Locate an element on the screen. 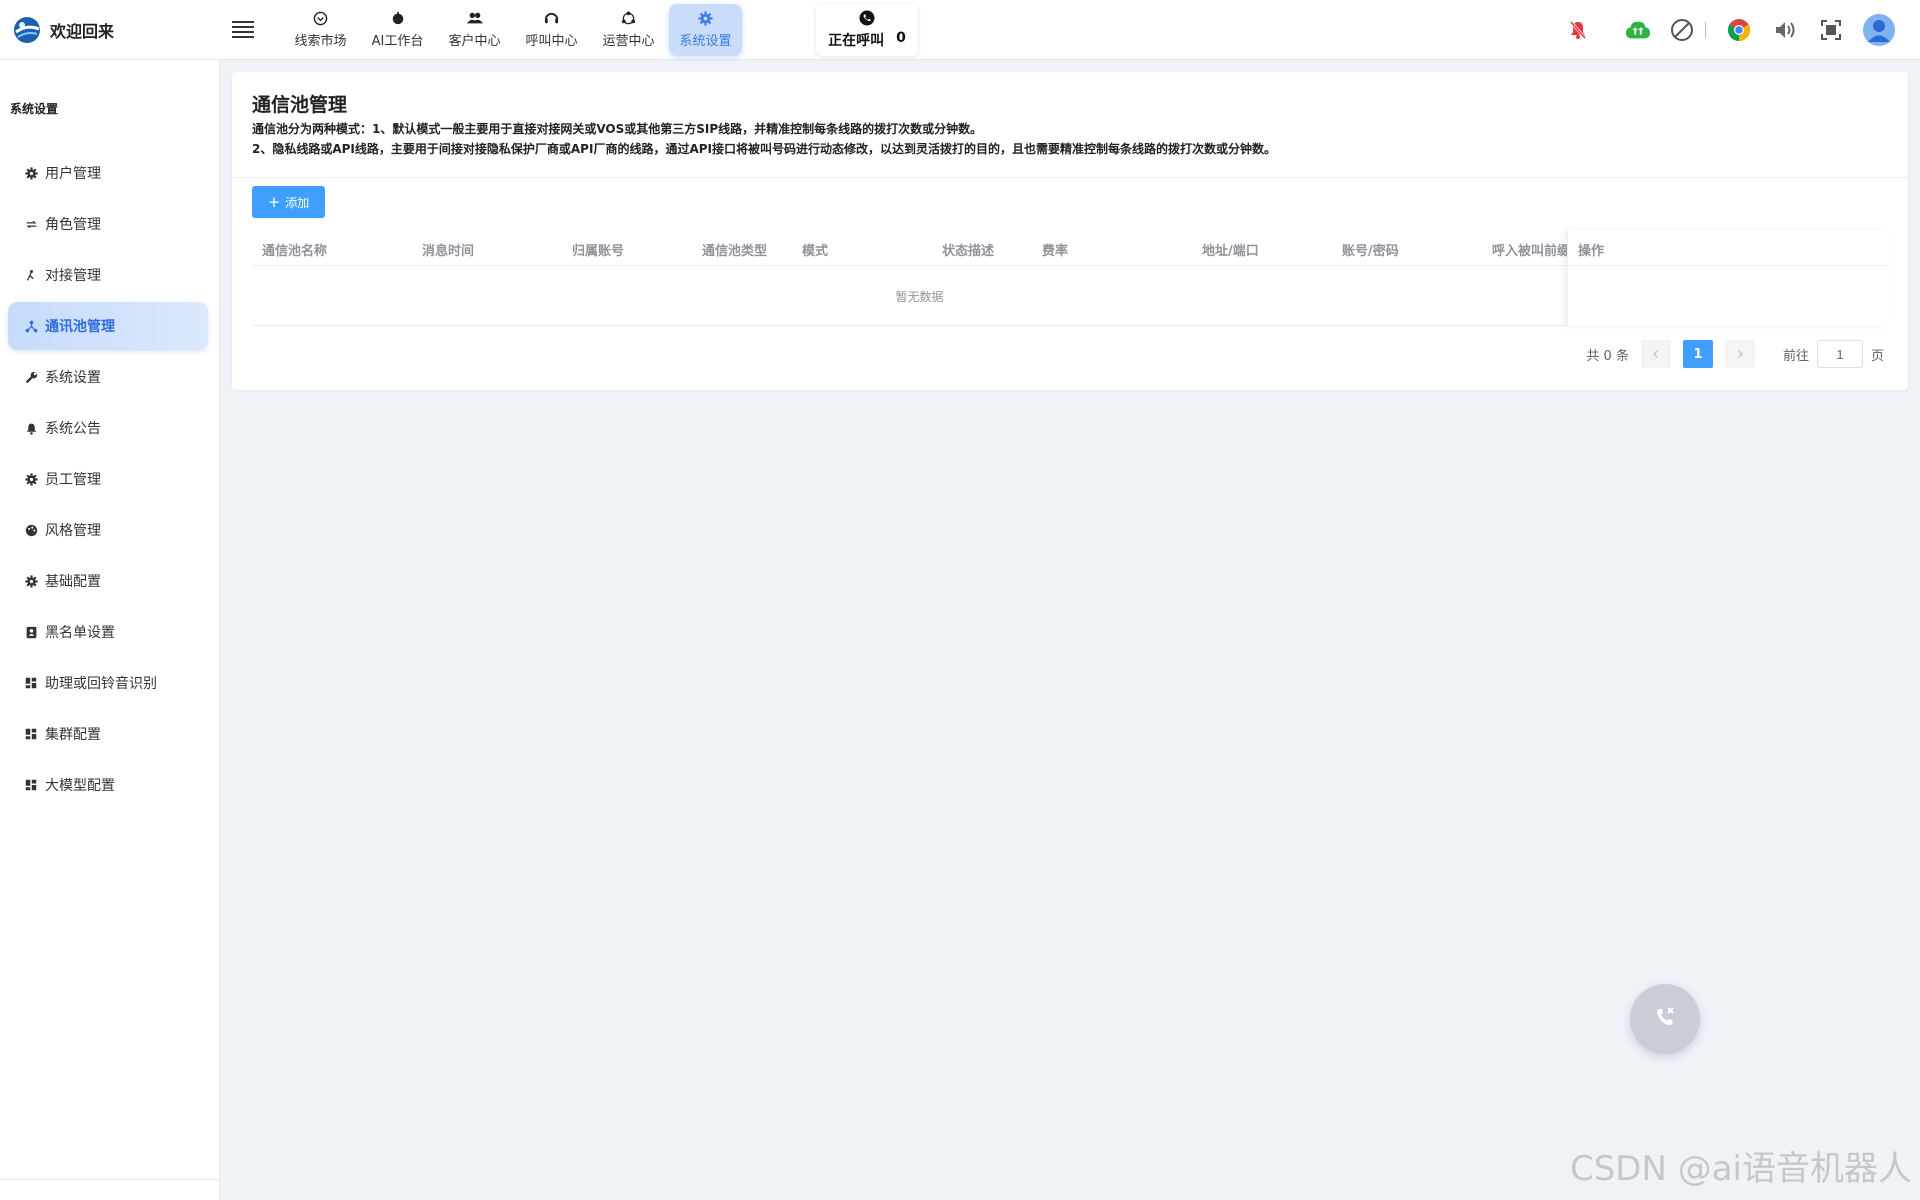  cloud-upload-icon is located at coordinates (1638, 30).